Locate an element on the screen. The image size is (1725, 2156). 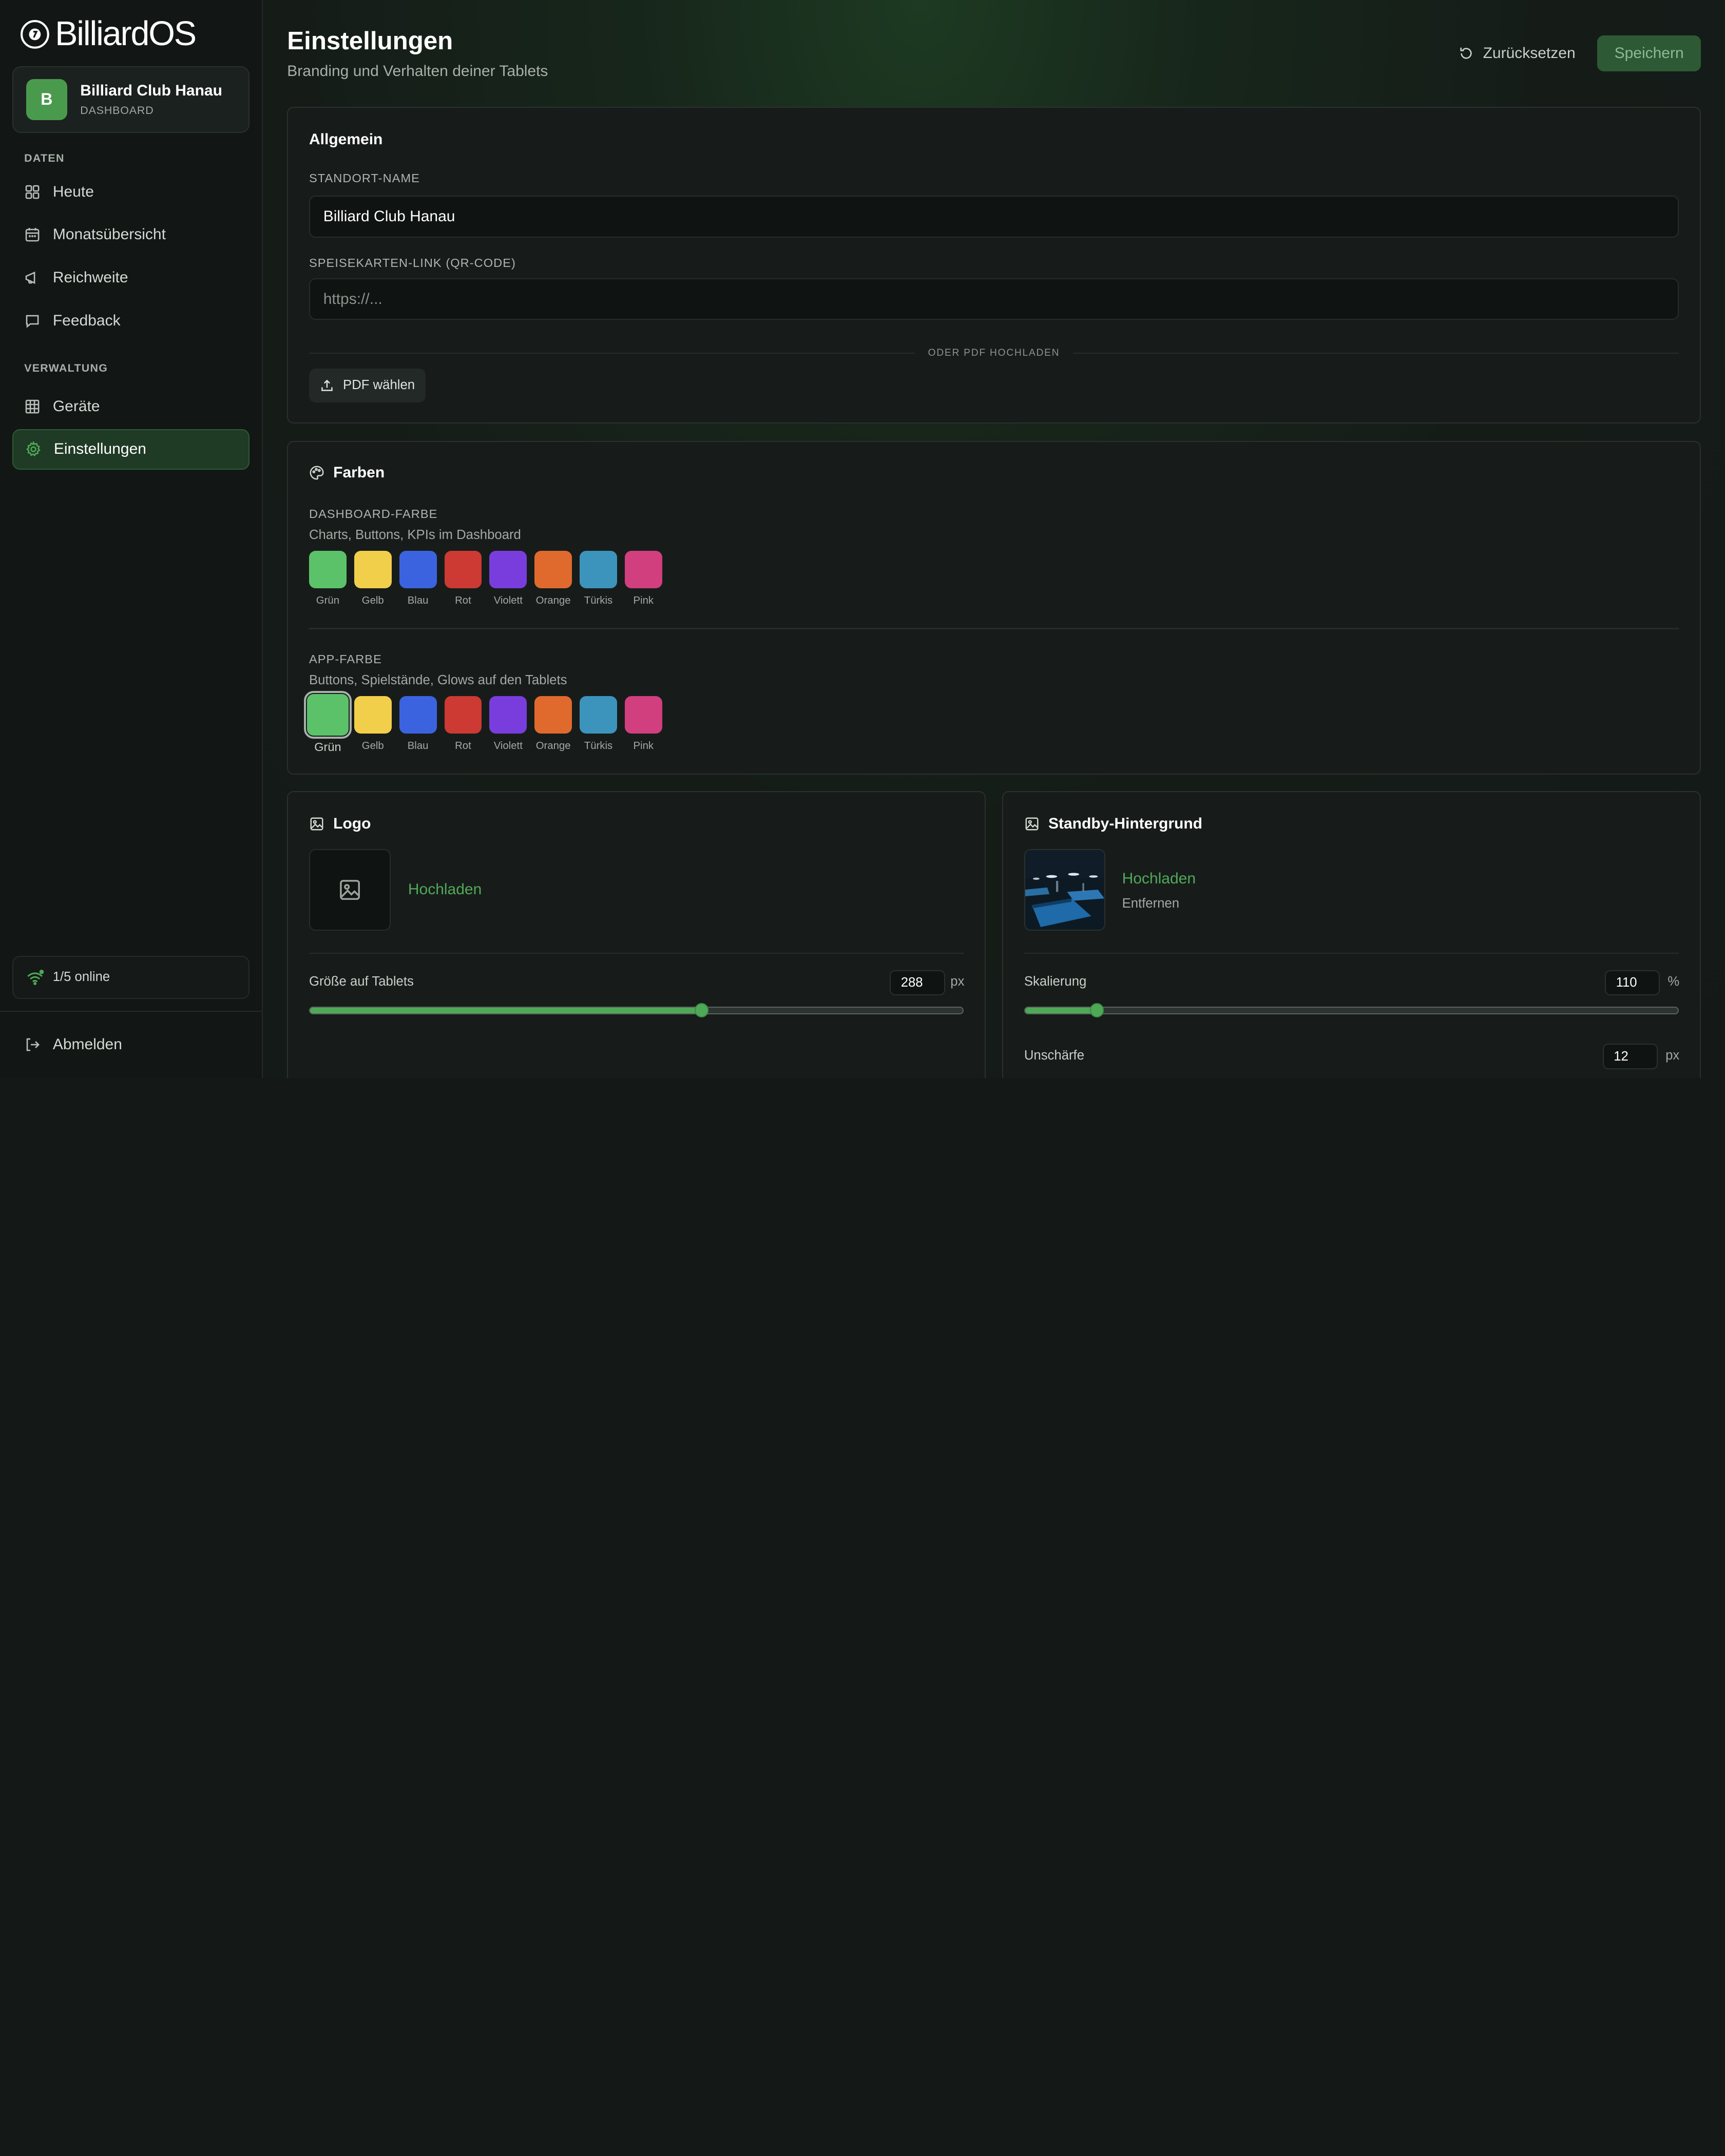
app-color-swatch: Grün is located at coordinates (327, 722).